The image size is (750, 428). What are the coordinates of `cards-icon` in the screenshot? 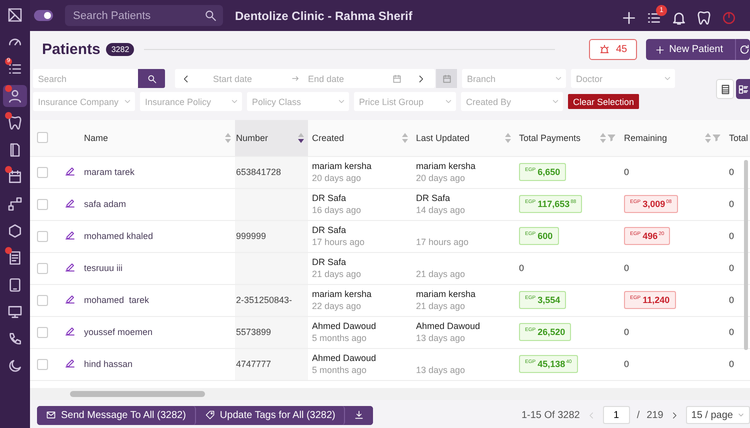 It's located at (743, 89).